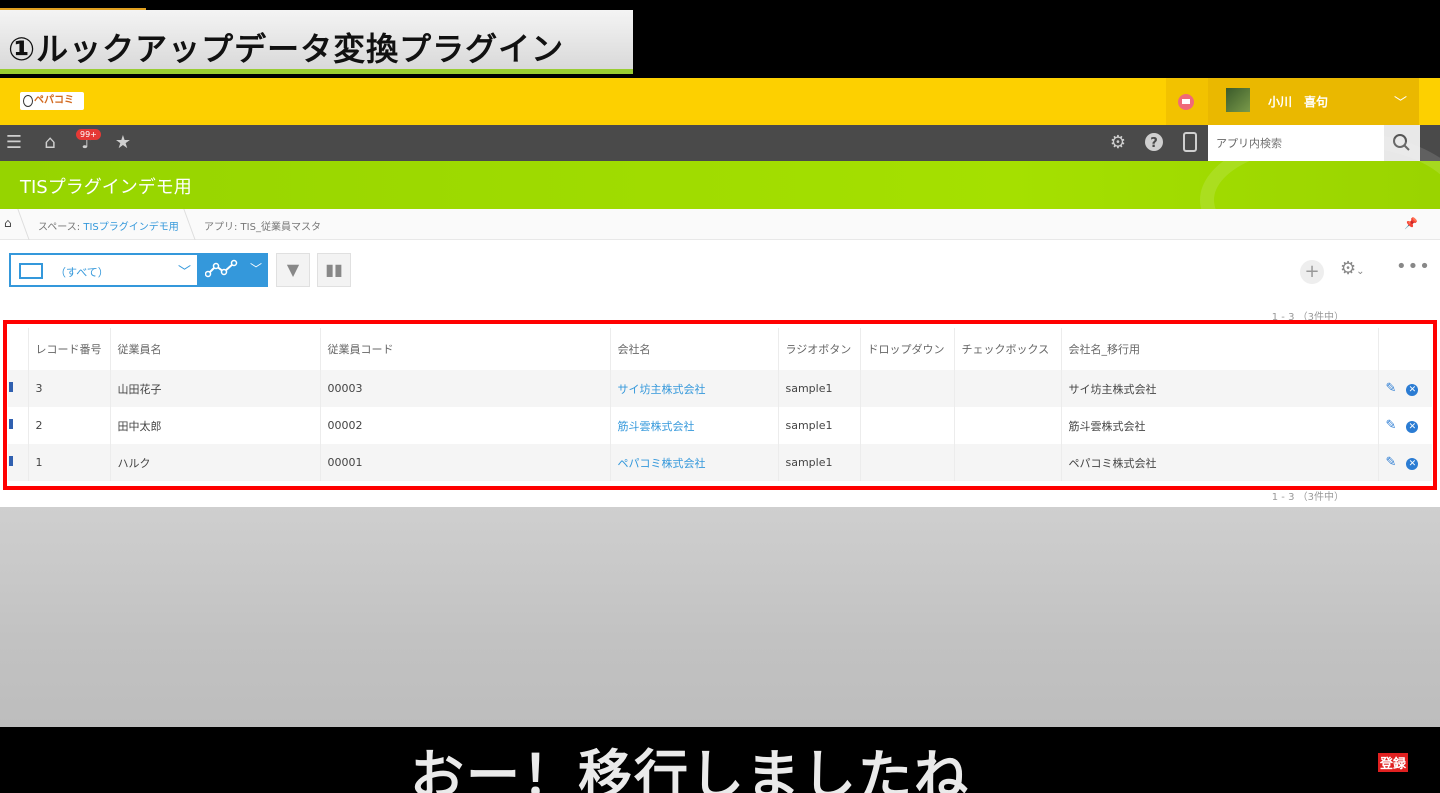 The image size is (1440, 793). Describe the element at coordinates (464, 462) in the screenshot. I see `cell-employee-code: 00001` at that location.